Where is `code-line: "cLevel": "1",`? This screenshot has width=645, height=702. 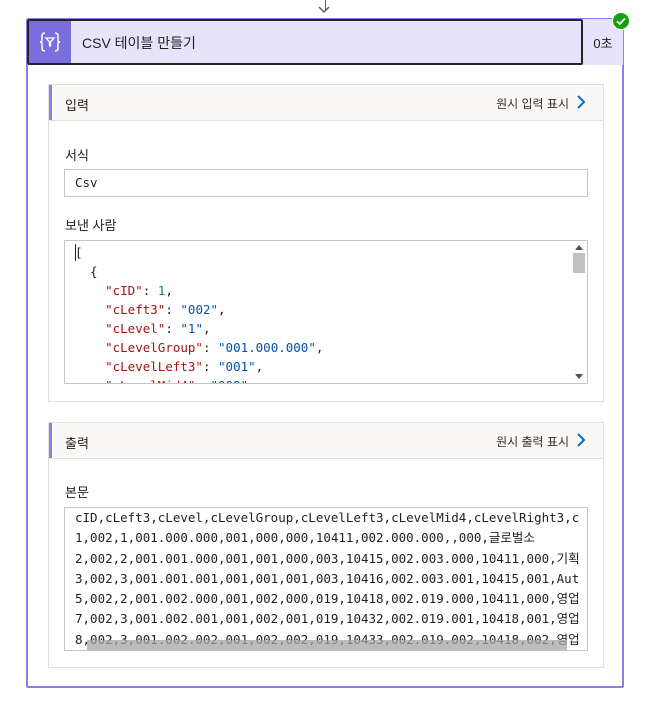
code-line: "cLevel": "1", is located at coordinates (158, 328).